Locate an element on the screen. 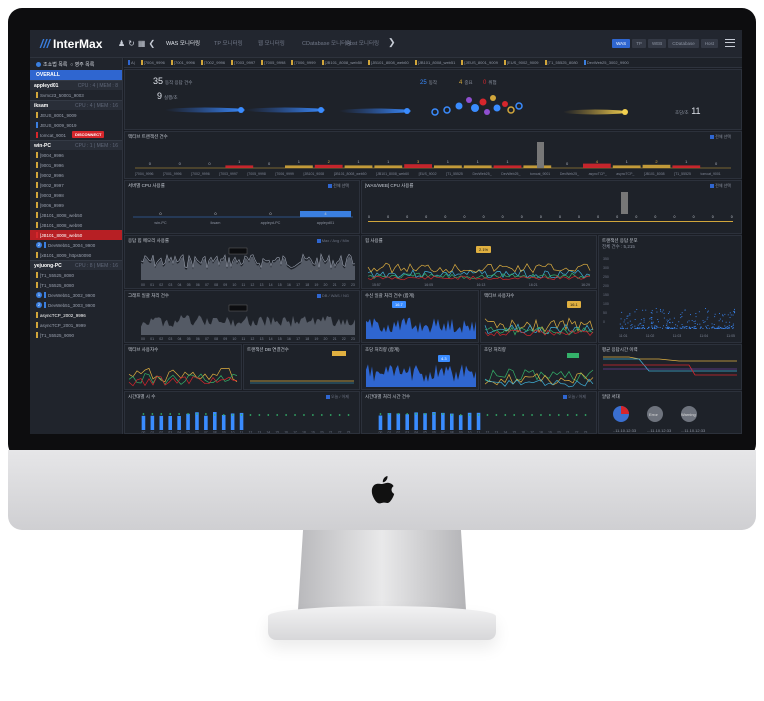 The width and height of the screenshot is (764, 701). select-all-checkbox: 전체 선택 is located at coordinates (720, 186).